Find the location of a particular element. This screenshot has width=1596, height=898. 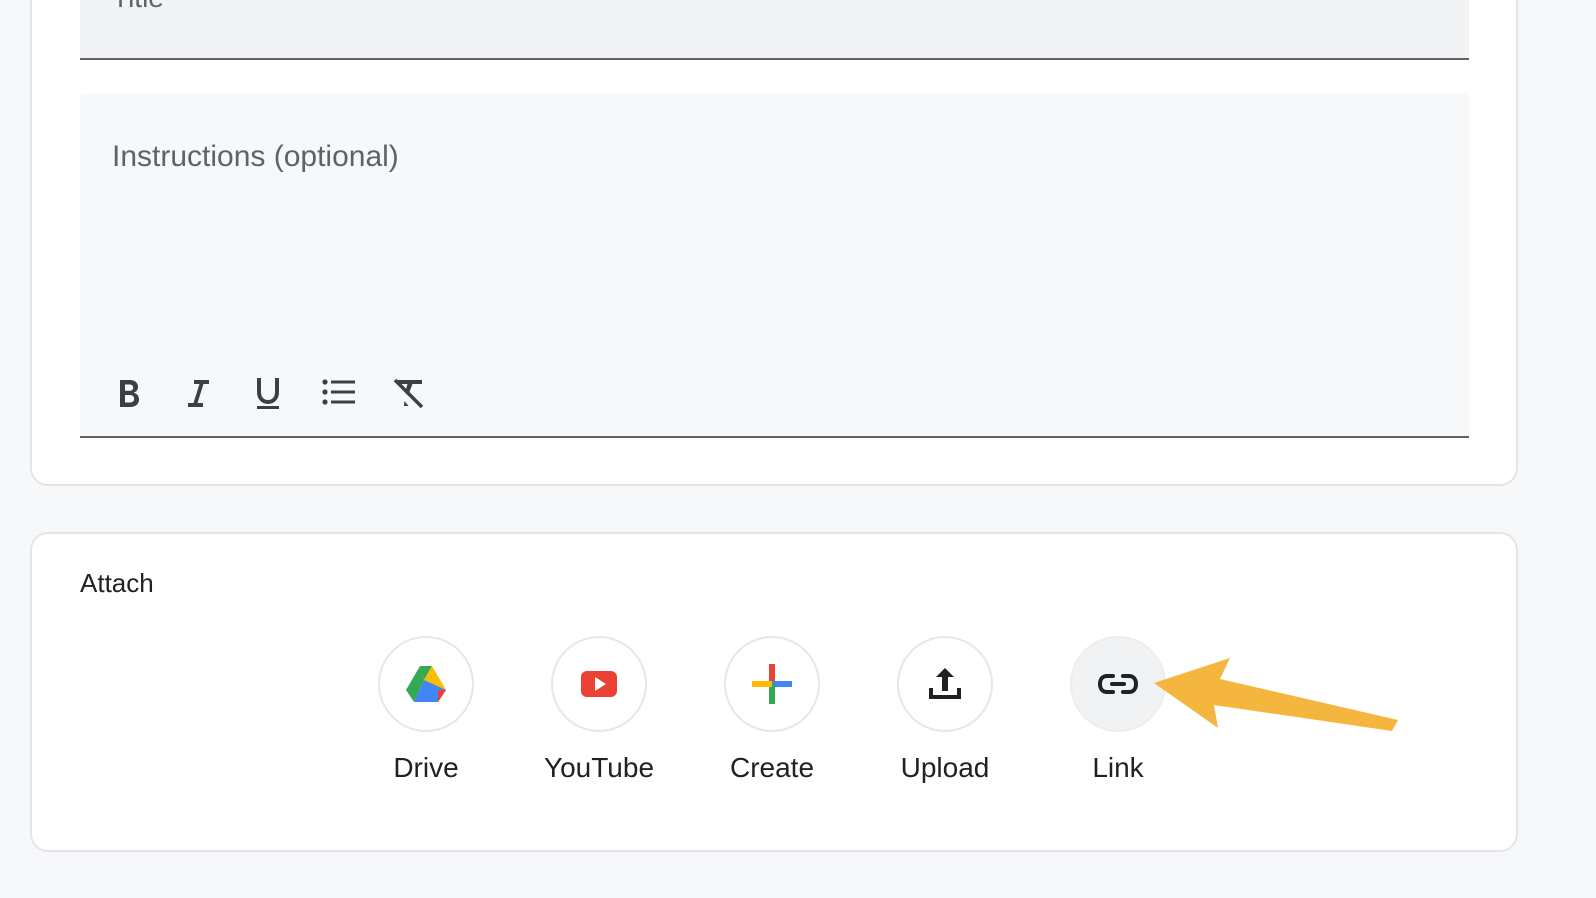

bold-button is located at coordinates (128, 392).